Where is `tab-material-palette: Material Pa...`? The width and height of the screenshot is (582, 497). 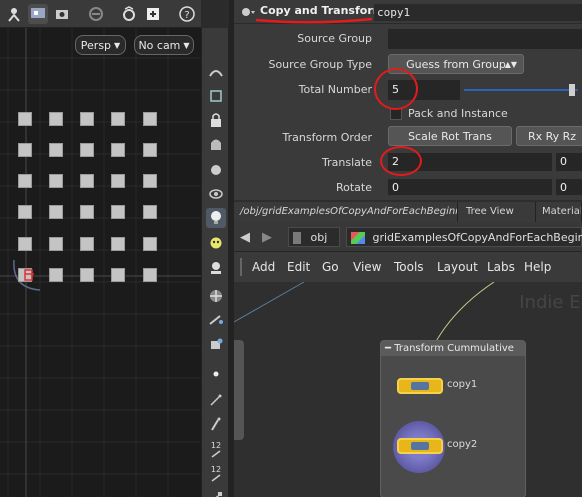
tab-material-palette: Material Pa... is located at coordinates (559, 212).